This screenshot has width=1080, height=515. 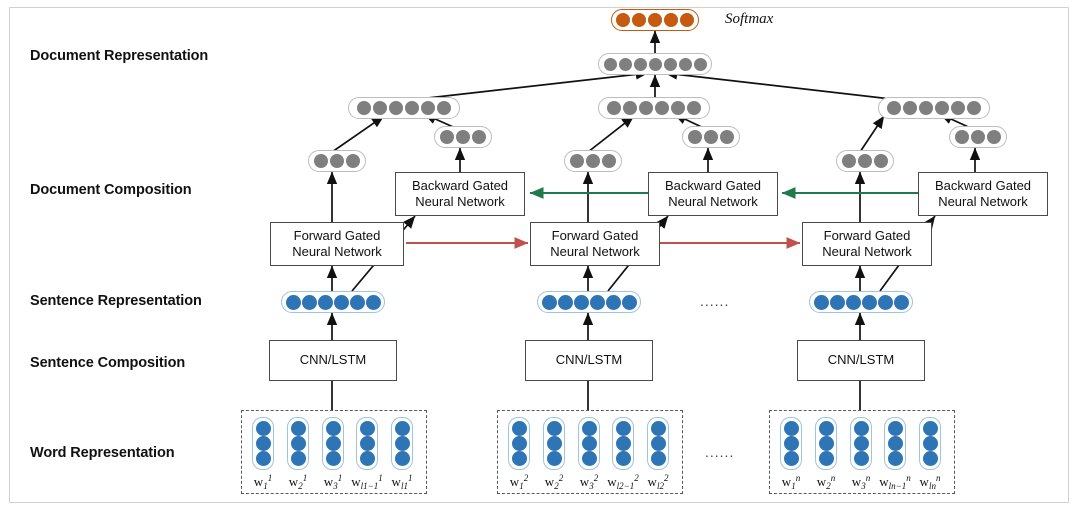 I want to click on word-group-2: w12 w22 w32 wl2−12 wl22, so click(x=590, y=452).